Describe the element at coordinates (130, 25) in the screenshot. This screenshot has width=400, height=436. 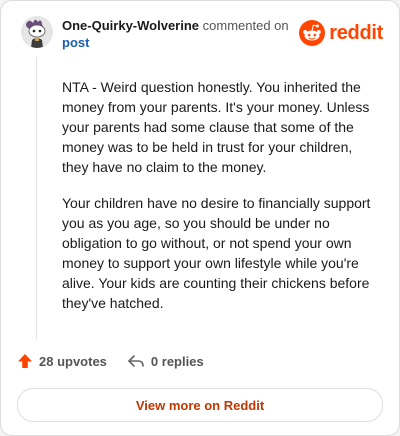
I see `author-name: One-Quirky-Wolverine` at that location.